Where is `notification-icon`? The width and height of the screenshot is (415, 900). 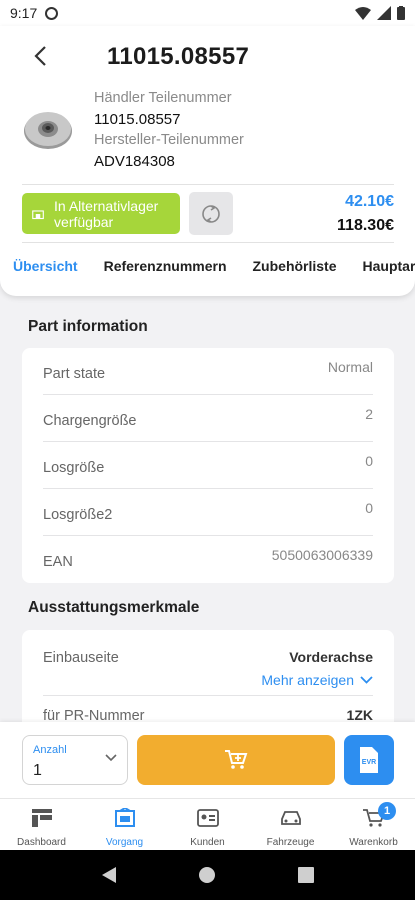
notification-icon is located at coordinates (52, 13).